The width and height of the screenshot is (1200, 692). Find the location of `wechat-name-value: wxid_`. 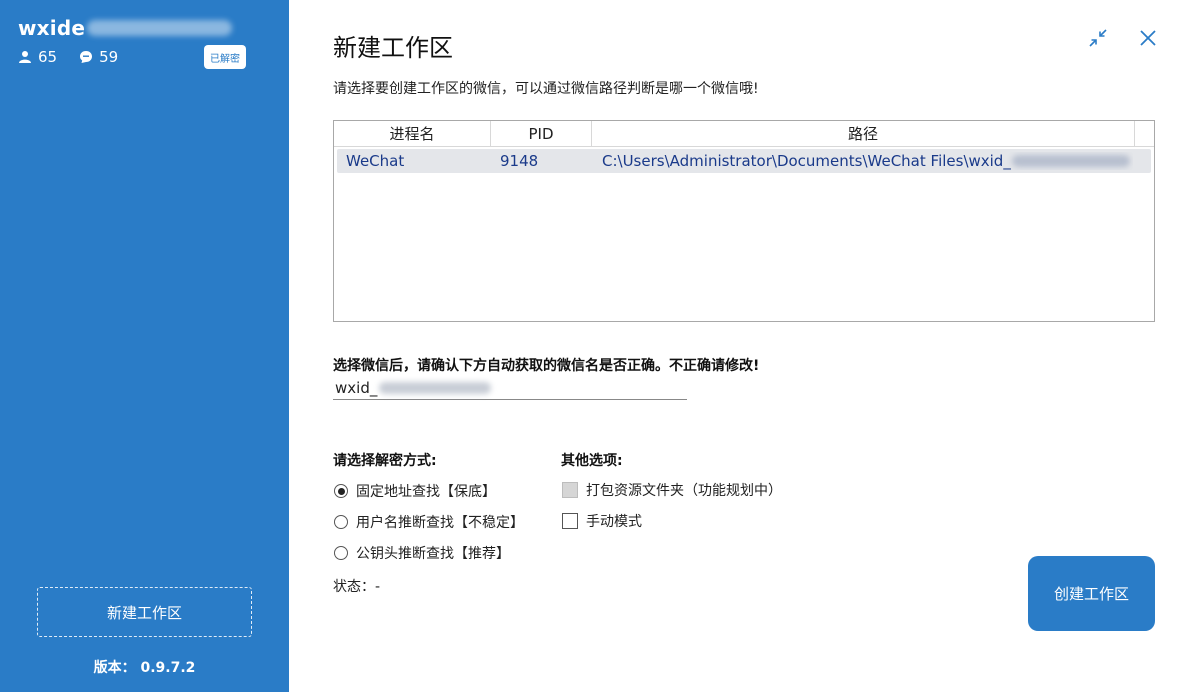

wechat-name-value: wxid_ is located at coordinates (356, 387).